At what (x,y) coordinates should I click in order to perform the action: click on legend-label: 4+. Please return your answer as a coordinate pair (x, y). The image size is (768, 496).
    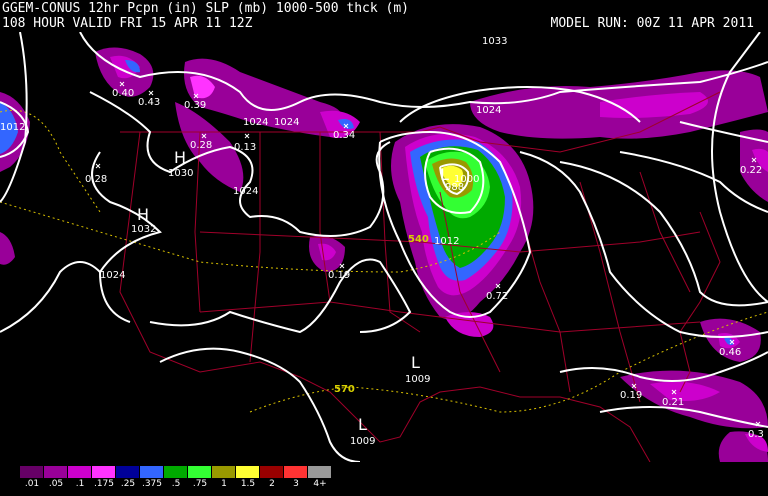
    Looking at the image, I should click on (320, 484).